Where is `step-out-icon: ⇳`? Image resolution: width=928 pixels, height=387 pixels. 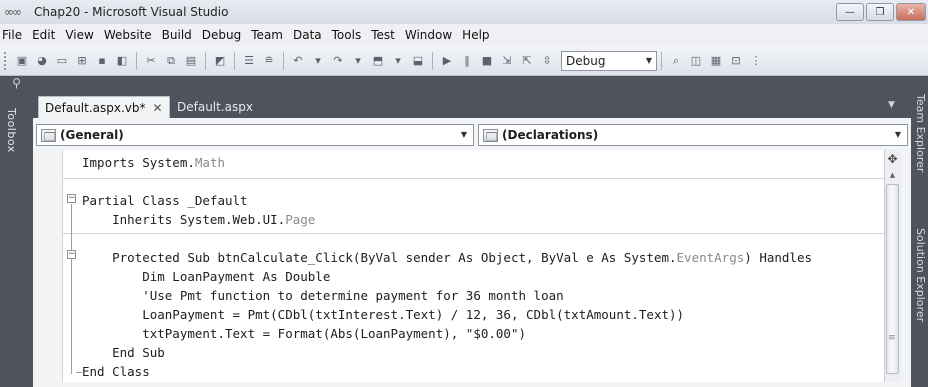 step-out-icon: ⇳ is located at coordinates (547, 61).